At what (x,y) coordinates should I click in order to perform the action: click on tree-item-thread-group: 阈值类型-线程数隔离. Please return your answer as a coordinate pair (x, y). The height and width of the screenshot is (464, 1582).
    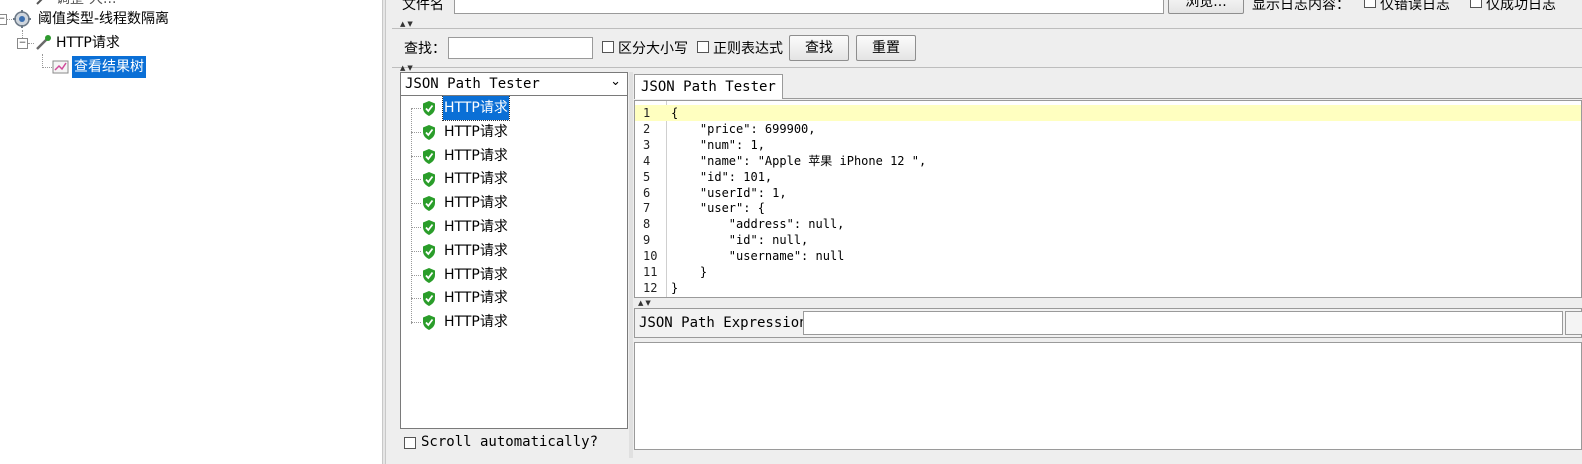
    Looking at the image, I should click on (112, 19).